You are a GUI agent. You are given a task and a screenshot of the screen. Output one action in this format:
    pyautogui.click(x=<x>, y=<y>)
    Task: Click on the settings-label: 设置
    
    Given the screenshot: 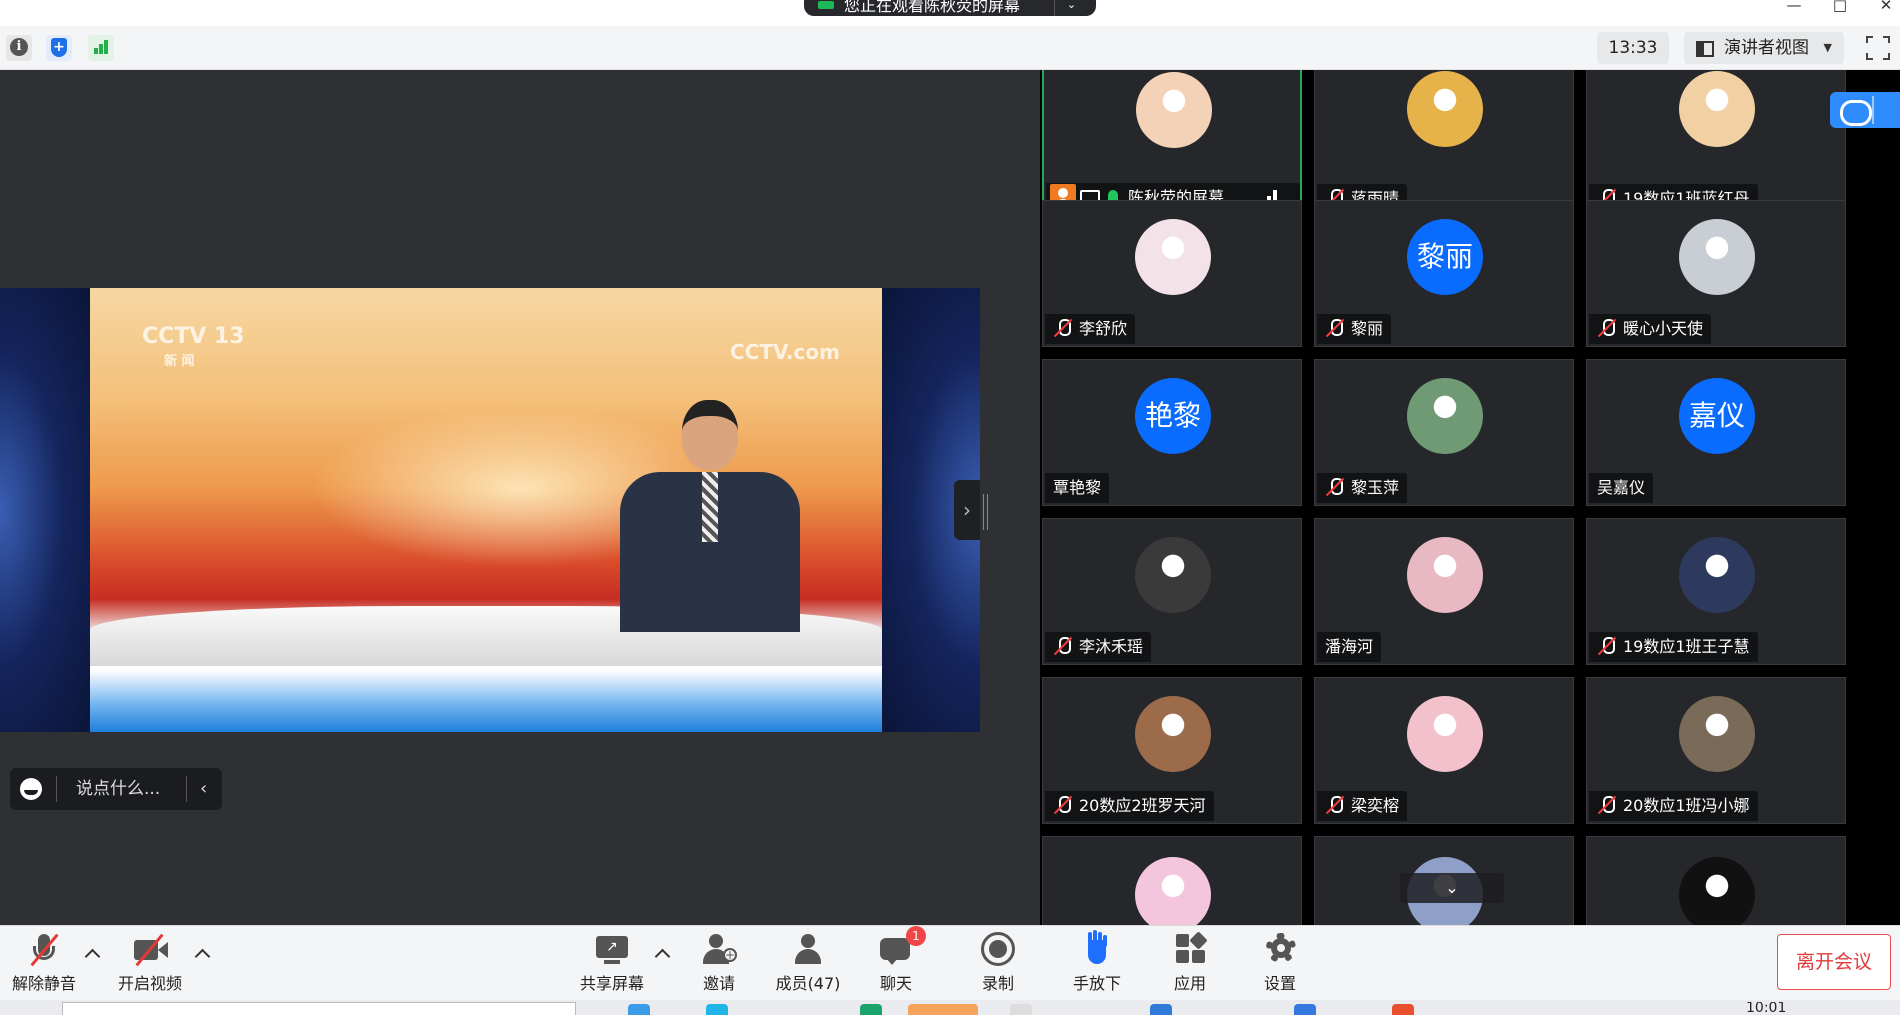 What is the action you would take?
    pyautogui.click(x=1279, y=983)
    